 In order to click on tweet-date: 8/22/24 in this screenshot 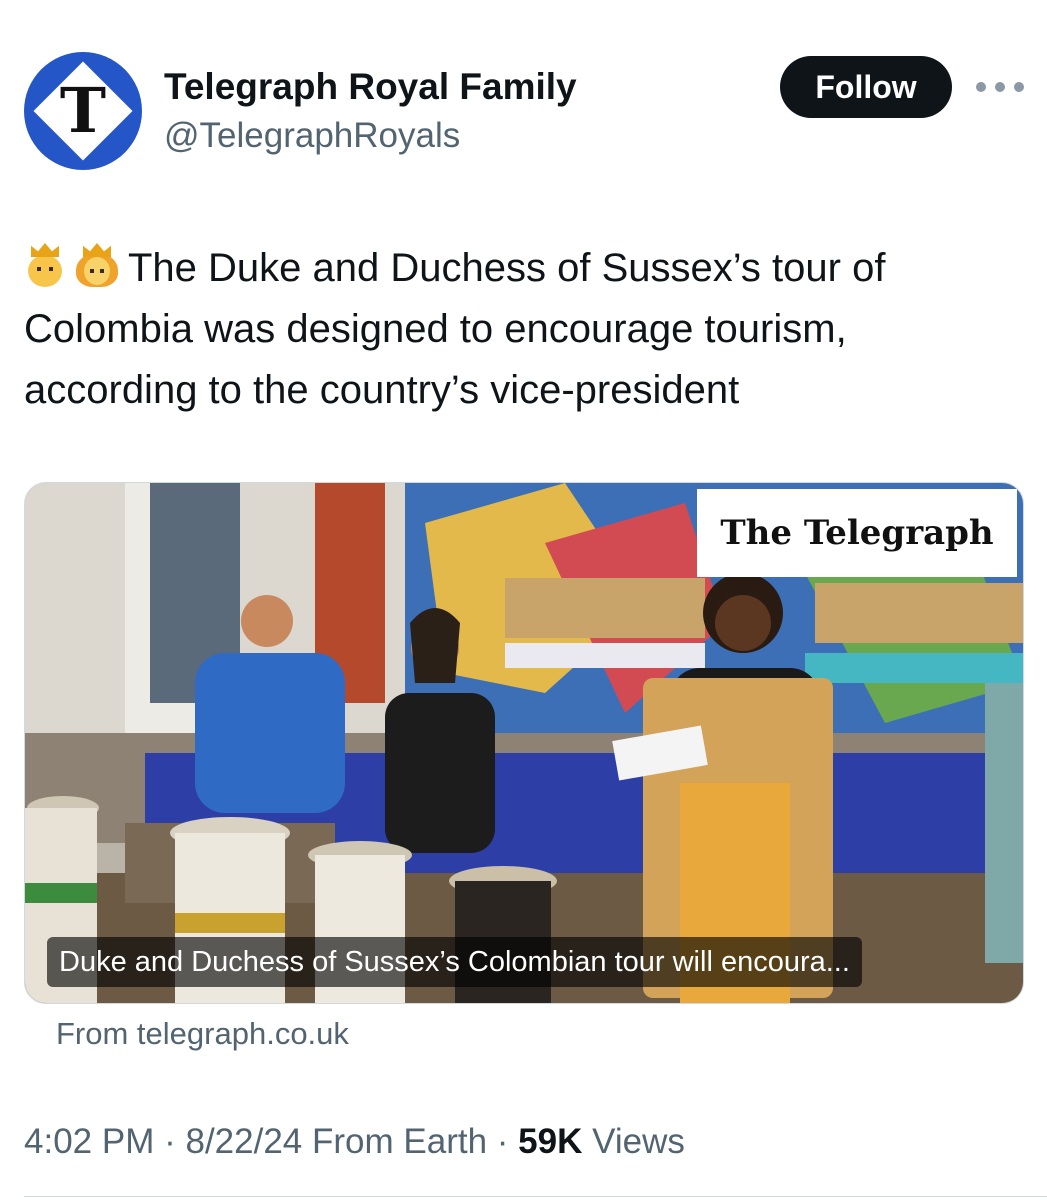, I will do `click(243, 1141)`.